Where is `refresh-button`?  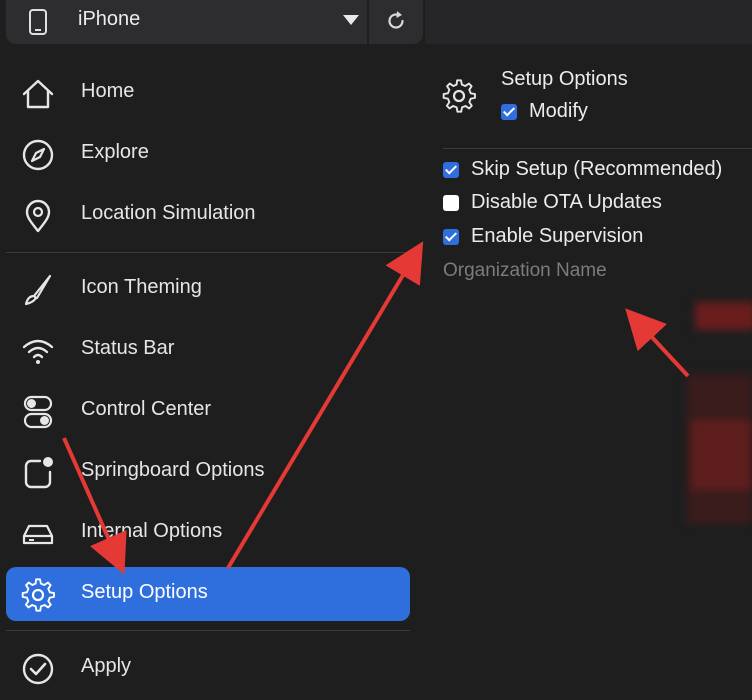 refresh-button is located at coordinates (396, 22).